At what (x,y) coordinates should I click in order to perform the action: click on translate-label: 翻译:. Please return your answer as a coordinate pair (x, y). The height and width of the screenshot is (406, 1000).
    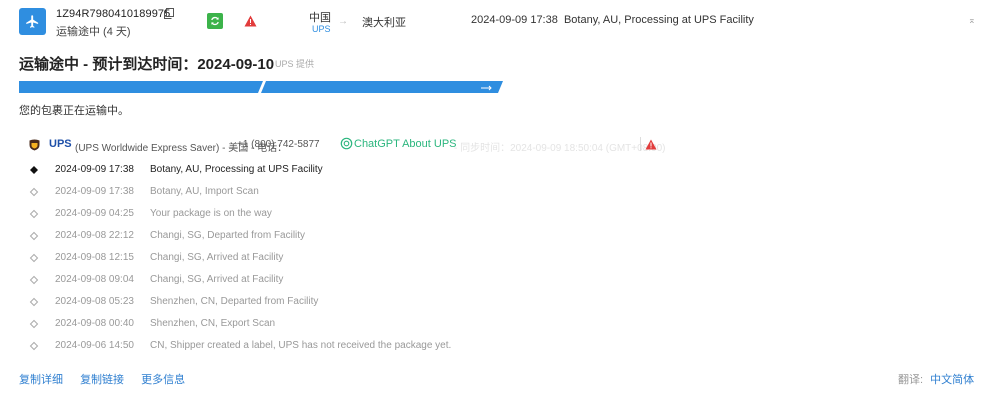
    Looking at the image, I should click on (911, 380).